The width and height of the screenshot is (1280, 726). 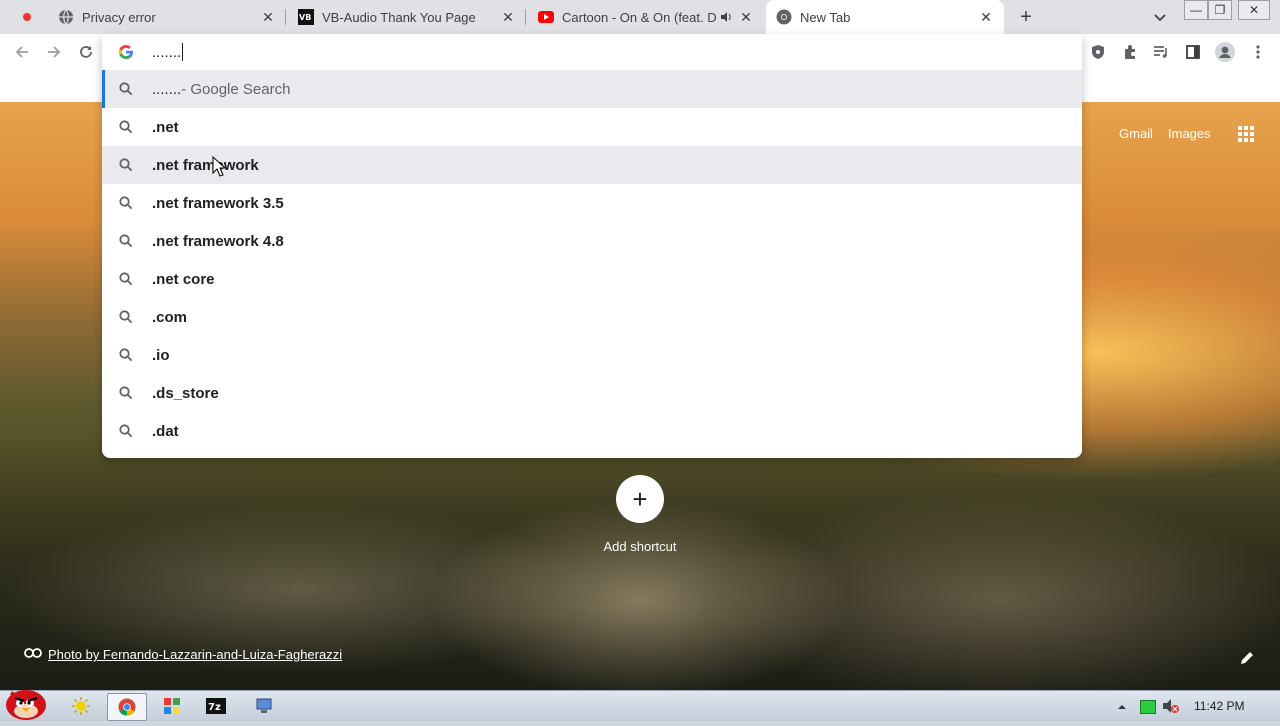 What do you see at coordinates (165, 431) in the screenshot?
I see `suggestion-text: .dat` at bounding box center [165, 431].